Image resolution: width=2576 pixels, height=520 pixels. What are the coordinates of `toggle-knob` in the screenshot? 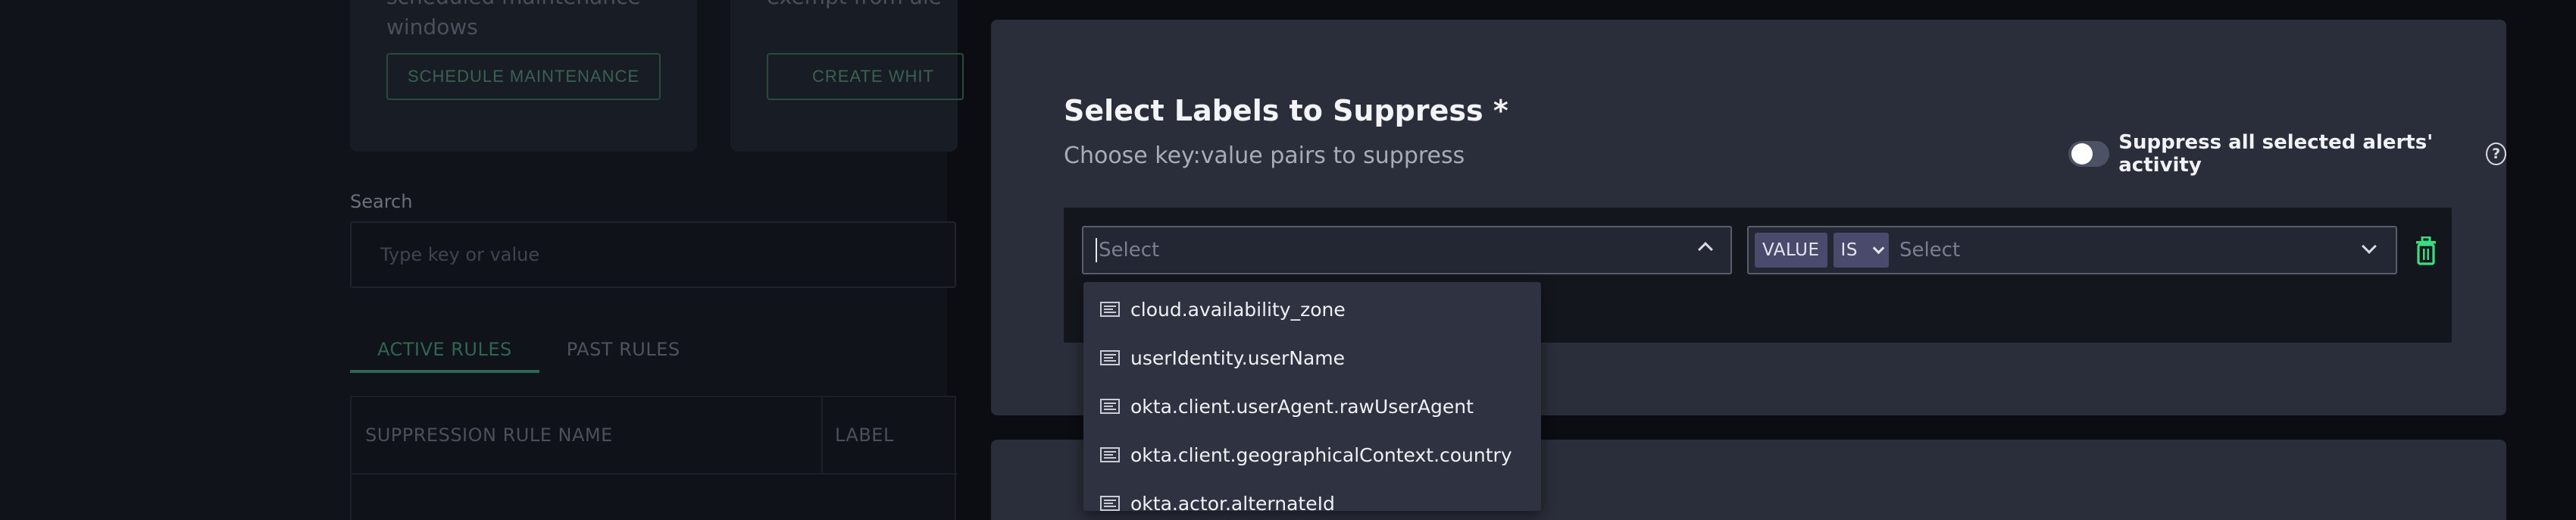 It's located at (2082, 153).